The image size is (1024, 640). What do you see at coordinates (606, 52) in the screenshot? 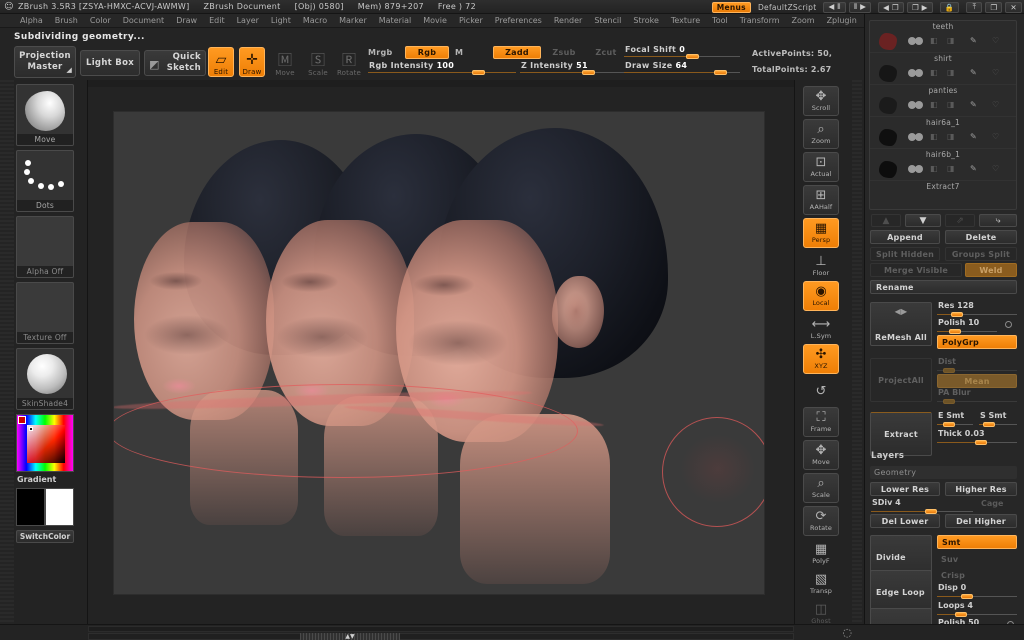
I see `zcut-toggle: Zcut` at bounding box center [606, 52].